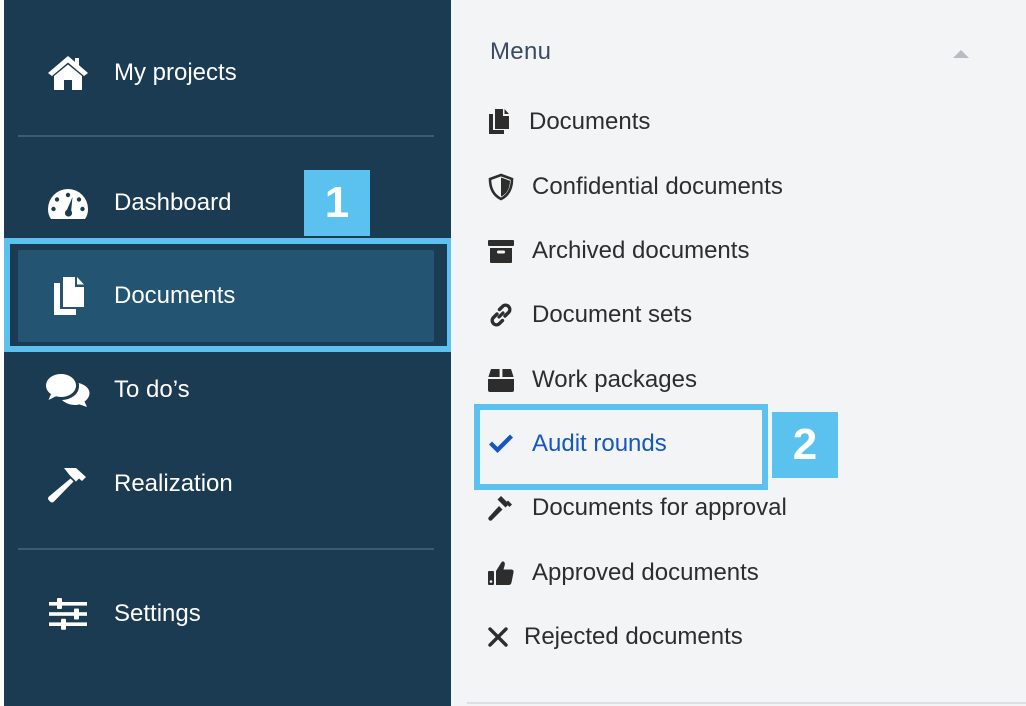  Describe the element at coordinates (805, 445) in the screenshot. I see `step-badge-2: 2` at that location.